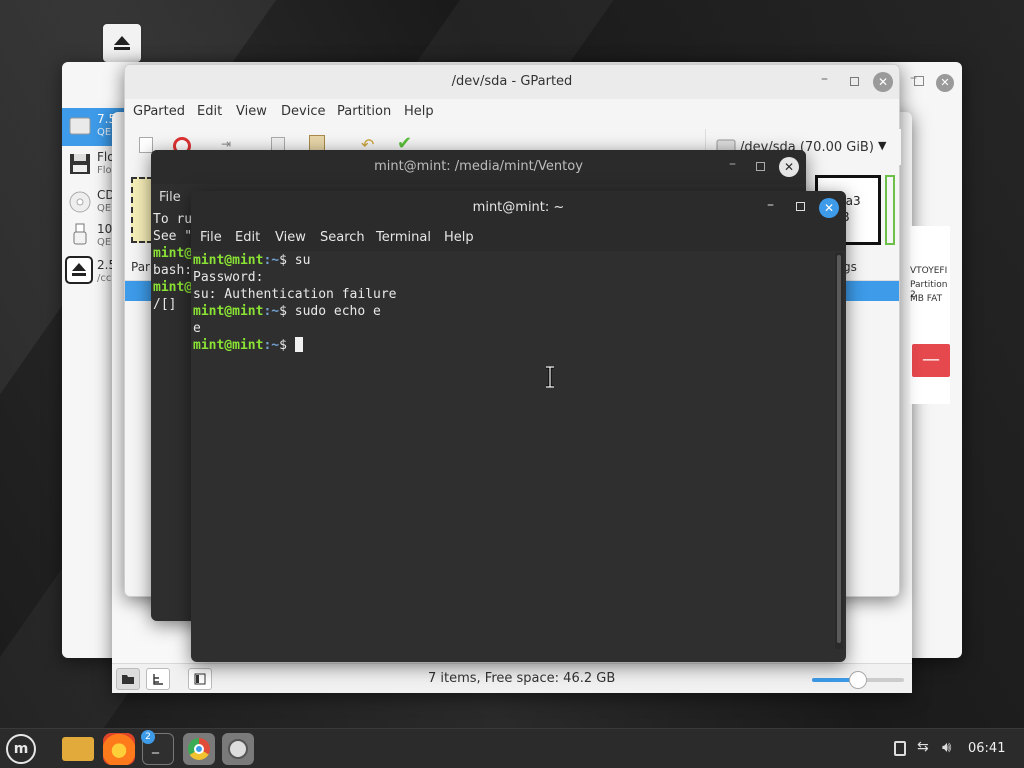  I want to click on terminal-line: /[], so click(165, 304).